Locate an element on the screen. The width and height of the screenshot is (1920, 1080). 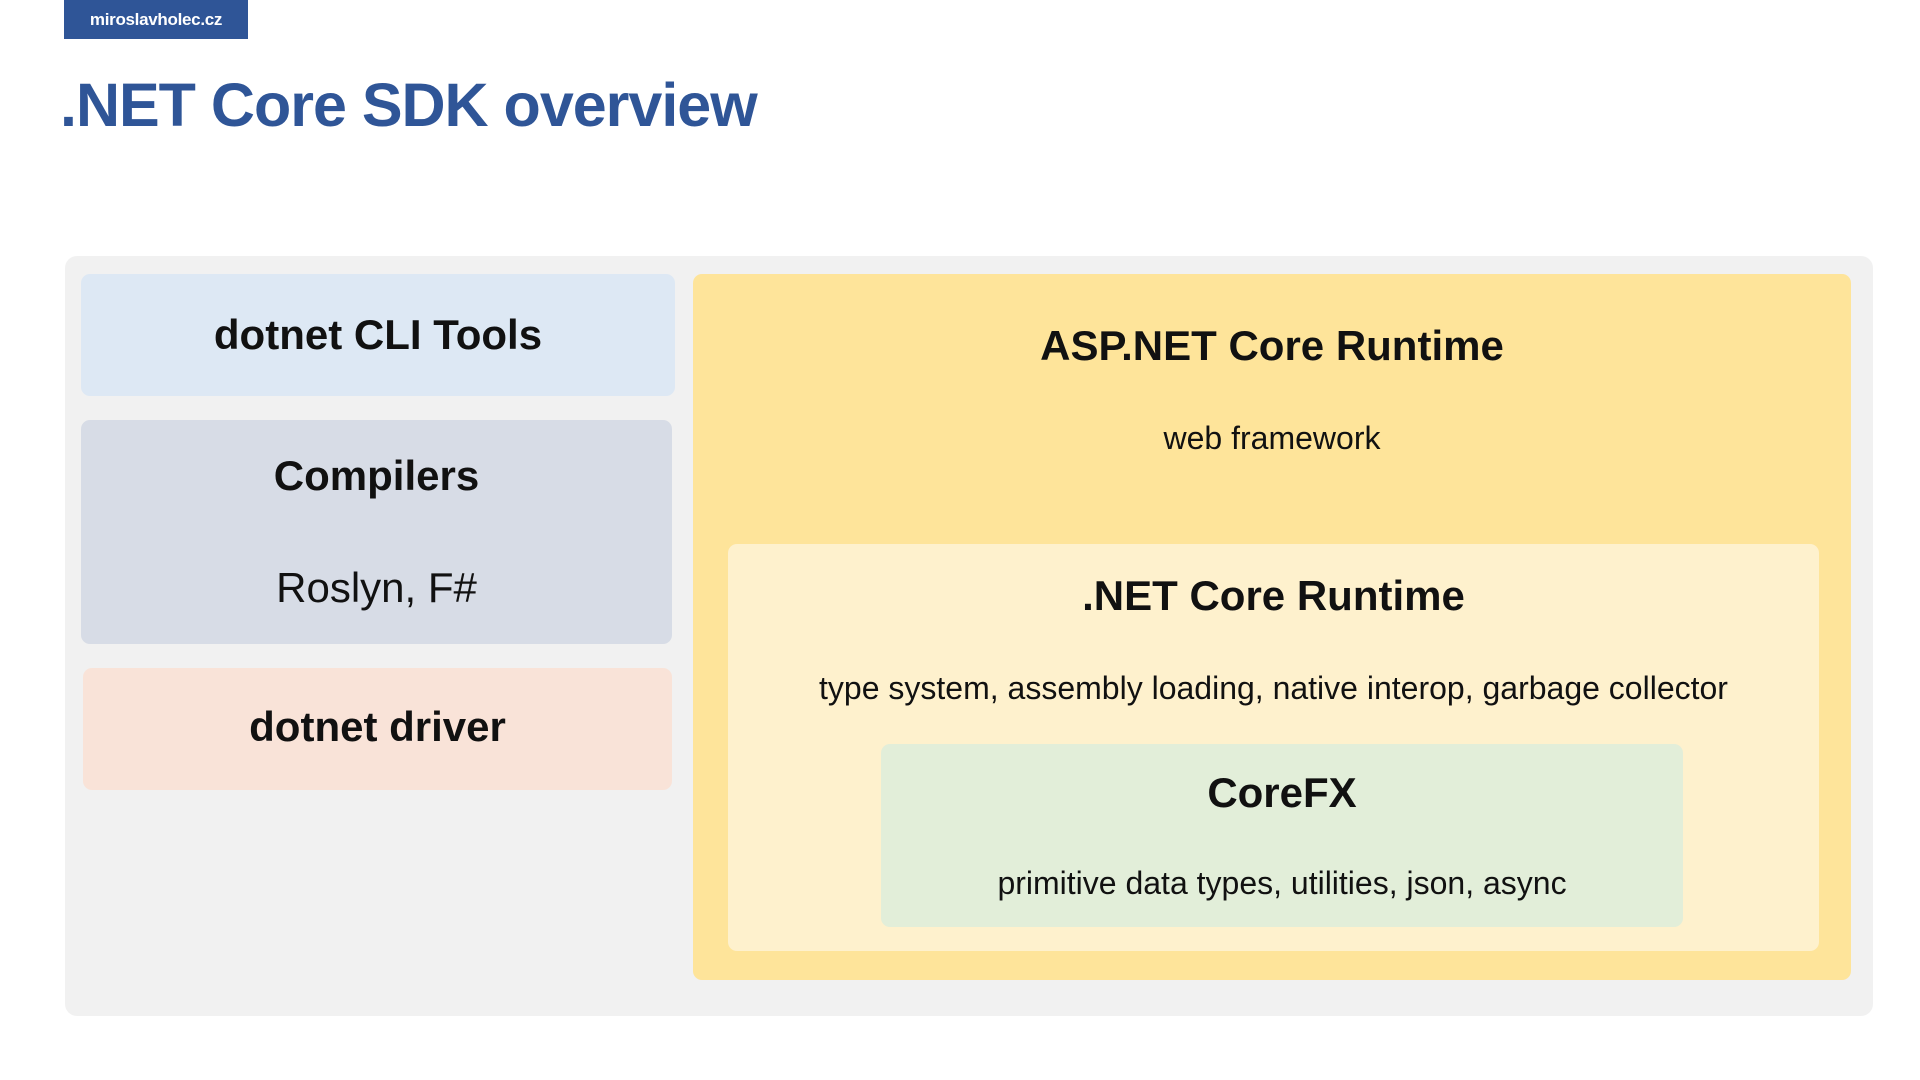
brand-tag: miroslavholec.cz is located at coordinates (156, 19).